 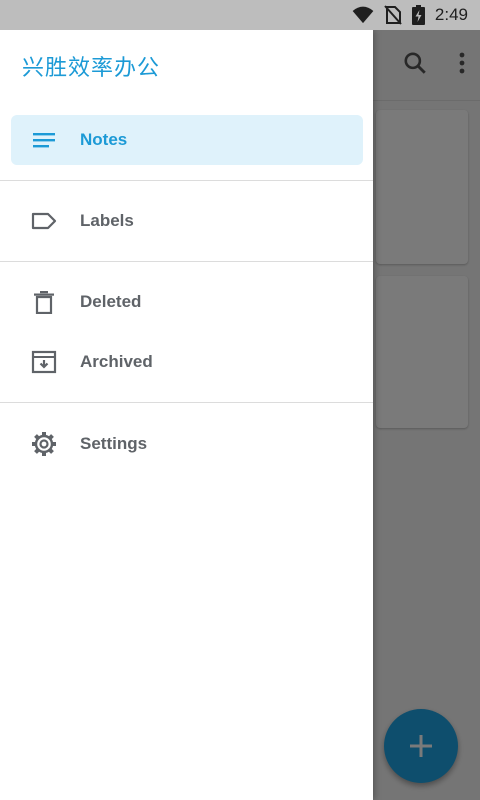 What do you see at coordinates (44, 302) in the screenshot?
I see `trash-icon` at bounding box center [44, 302].